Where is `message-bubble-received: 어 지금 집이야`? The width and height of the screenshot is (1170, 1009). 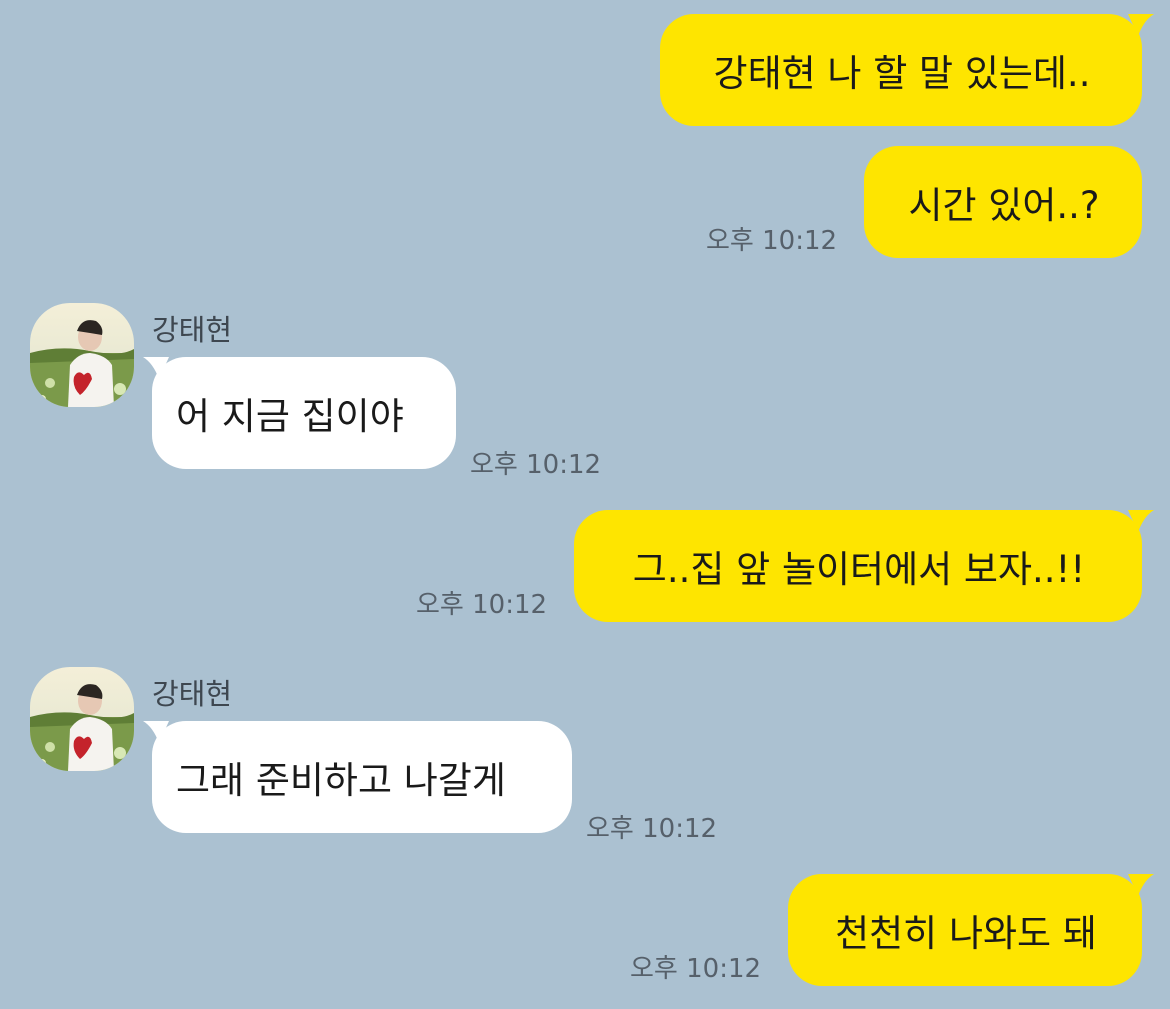
message-bubble-received: 어 지금 집이야 is located at coordinates (304, 413).